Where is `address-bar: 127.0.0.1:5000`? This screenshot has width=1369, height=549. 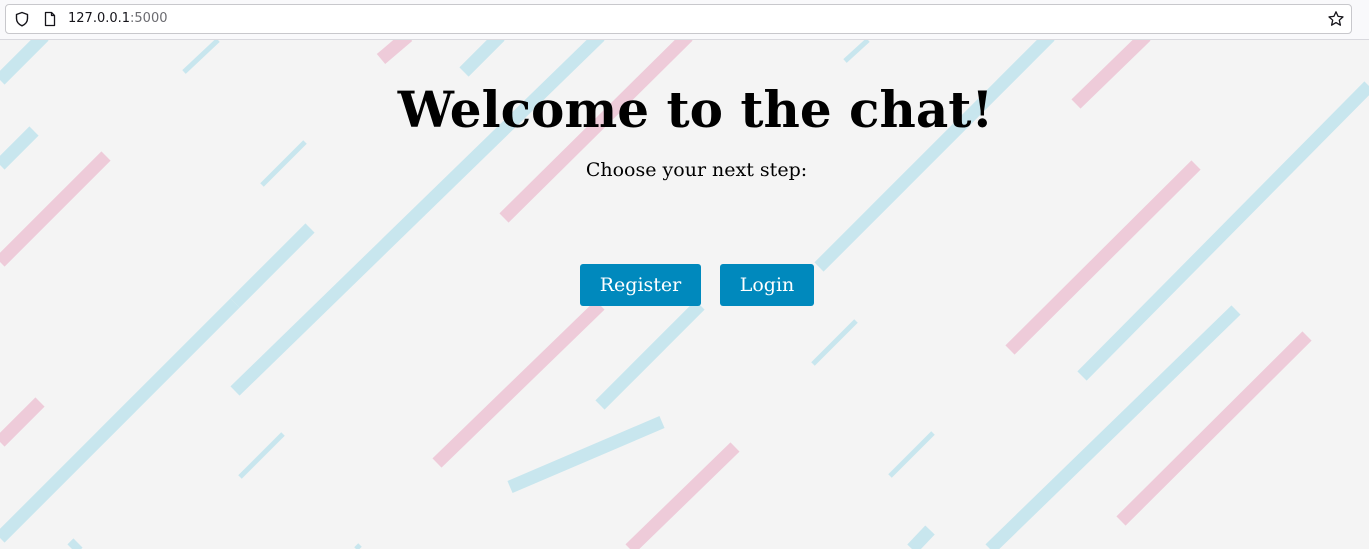 address-bar: 127.0.0.1:5000 is located at coordinates (678, 19).